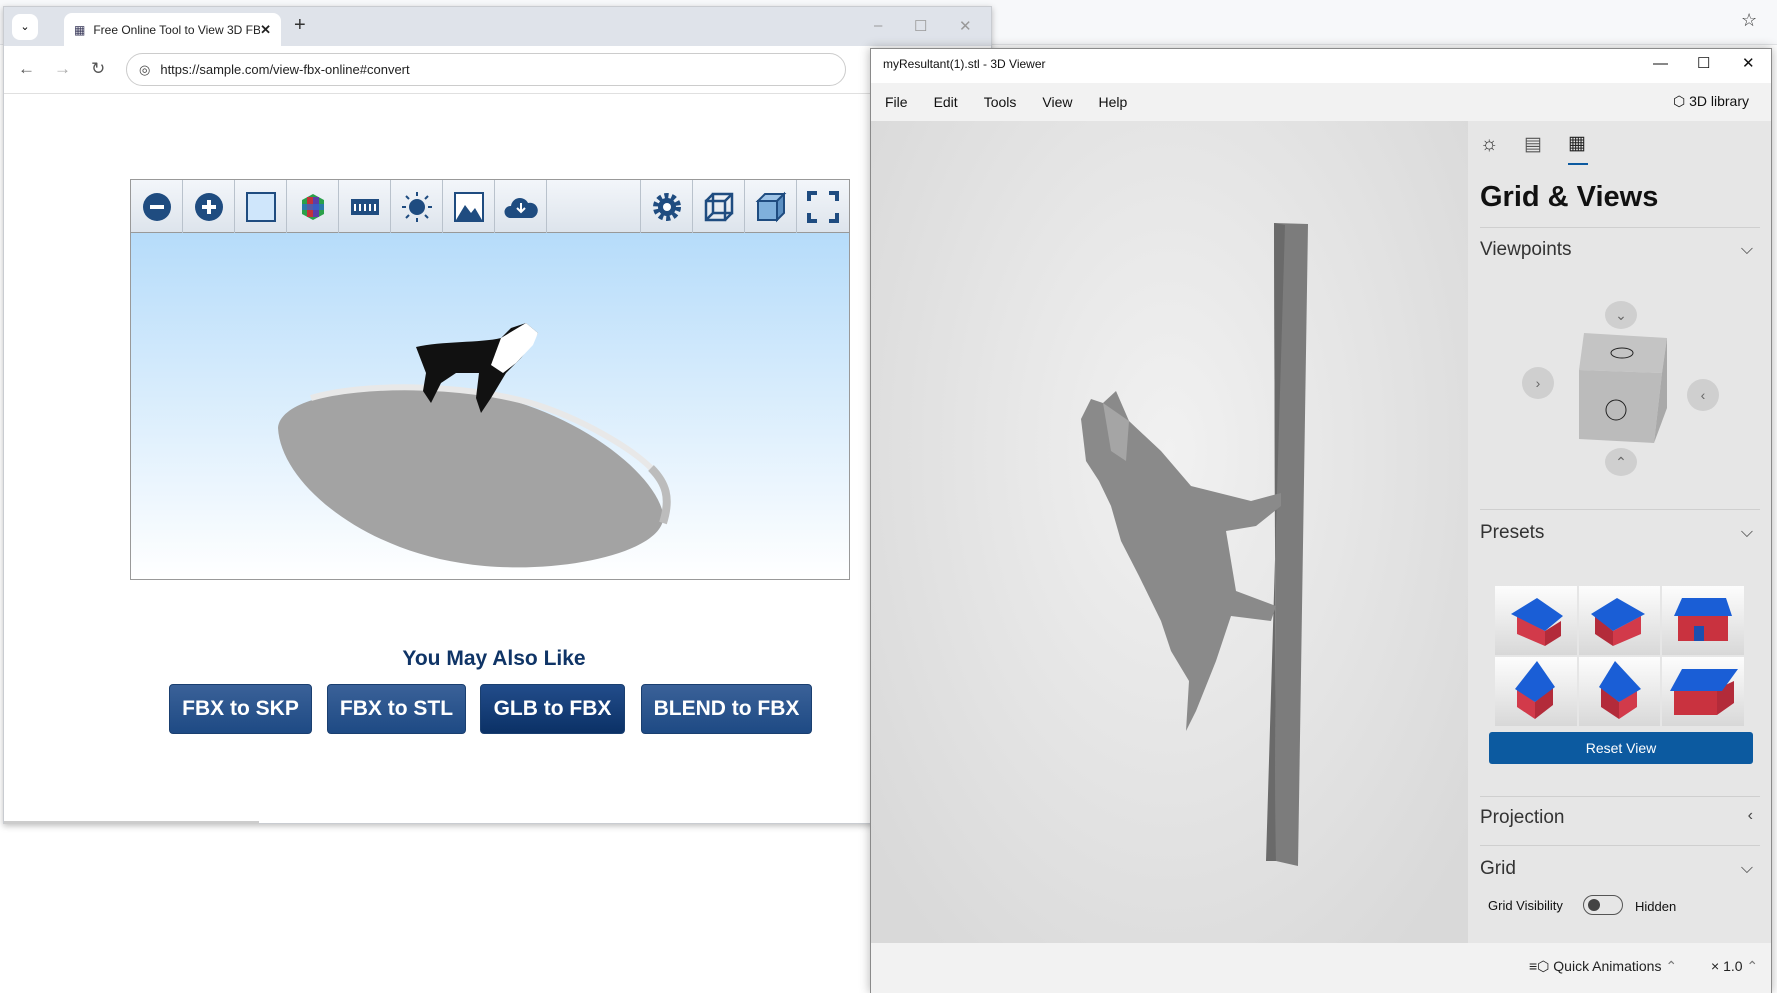  I want to click on cube-favicon-icon: ▦, so click(80, 30).